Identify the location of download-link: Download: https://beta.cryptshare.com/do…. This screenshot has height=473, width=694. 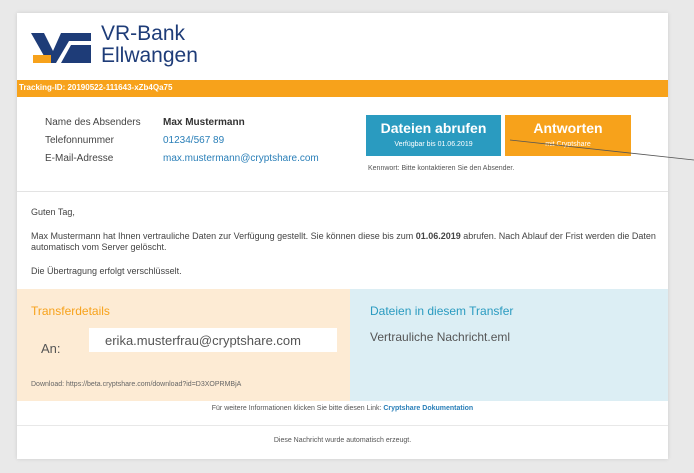
(136, 384).